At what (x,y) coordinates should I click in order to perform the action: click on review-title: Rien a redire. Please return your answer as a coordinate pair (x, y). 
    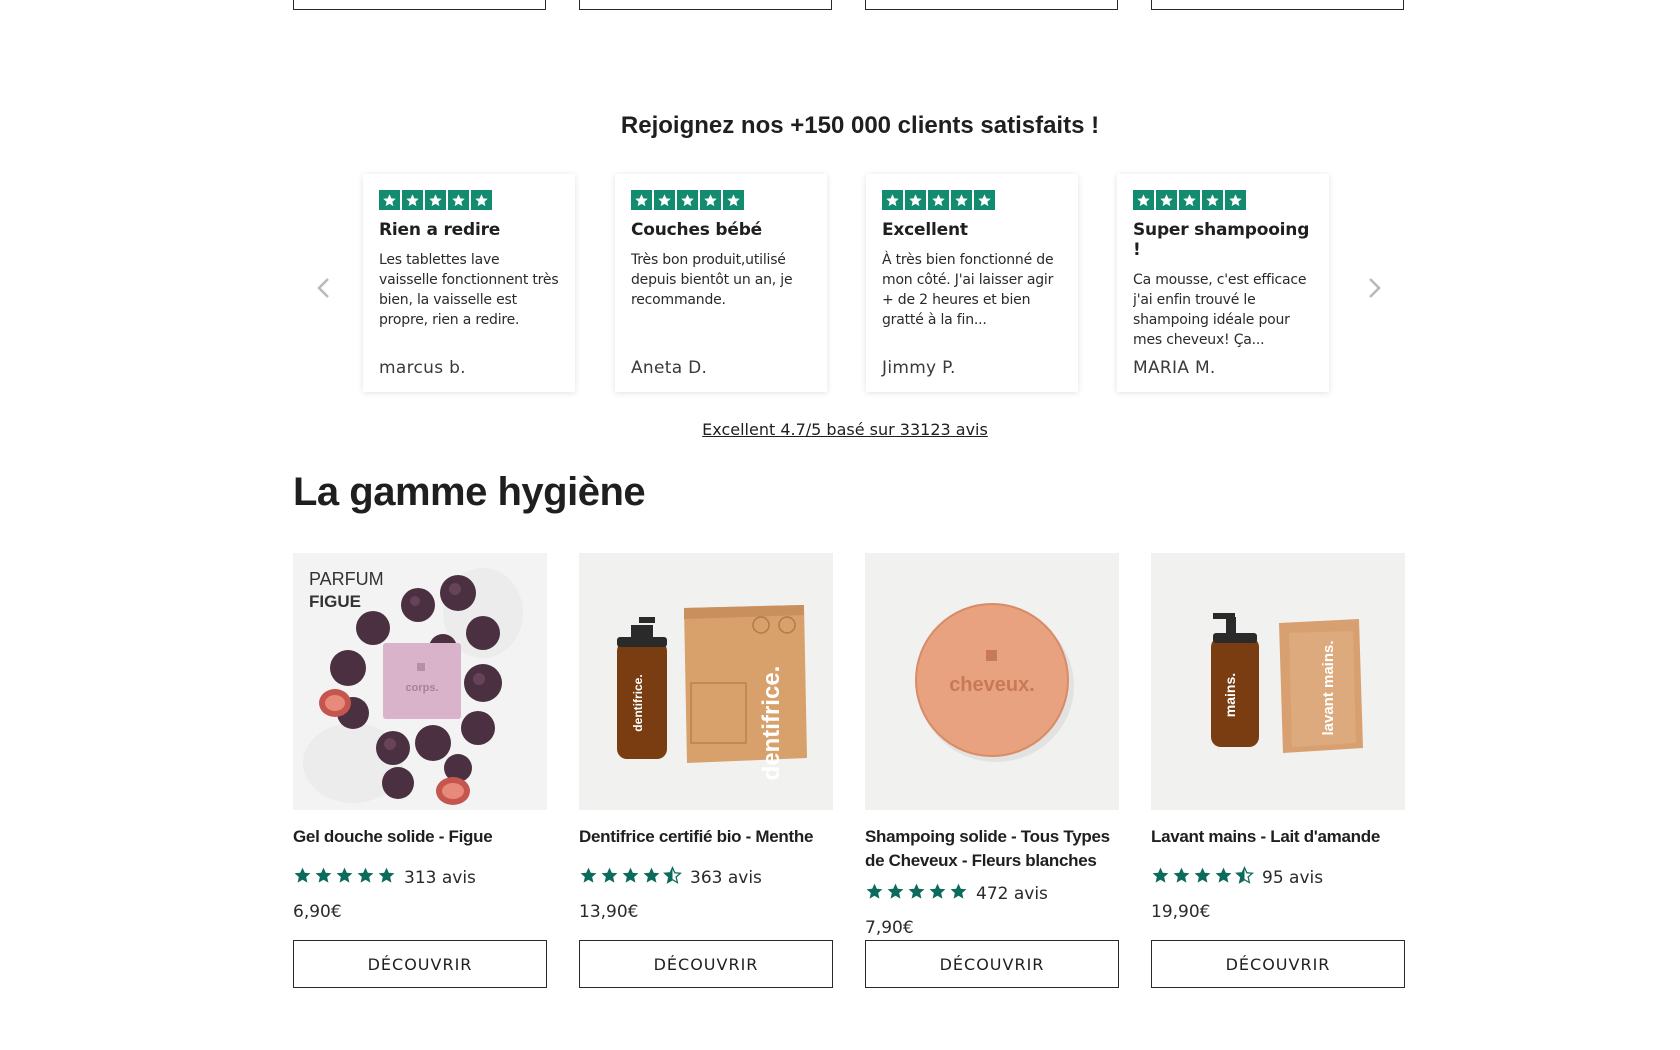
    Looking at the image, I should click on (440, 230).